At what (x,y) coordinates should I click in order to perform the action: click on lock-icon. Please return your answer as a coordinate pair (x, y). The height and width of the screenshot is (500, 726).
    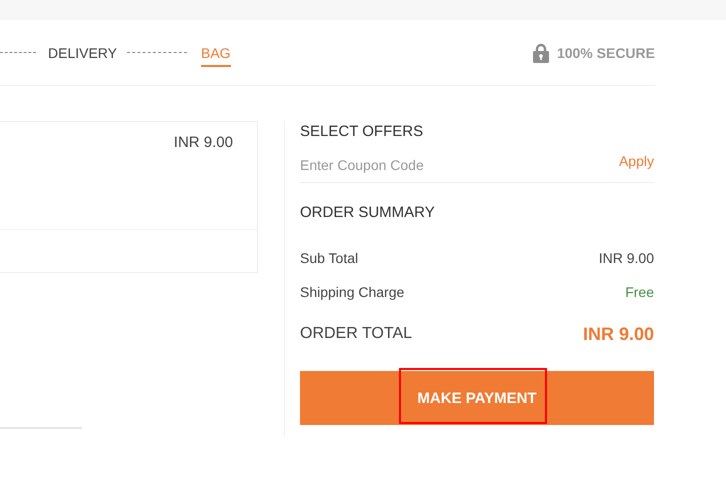
    Looking at the image, I should click on (540, 52).